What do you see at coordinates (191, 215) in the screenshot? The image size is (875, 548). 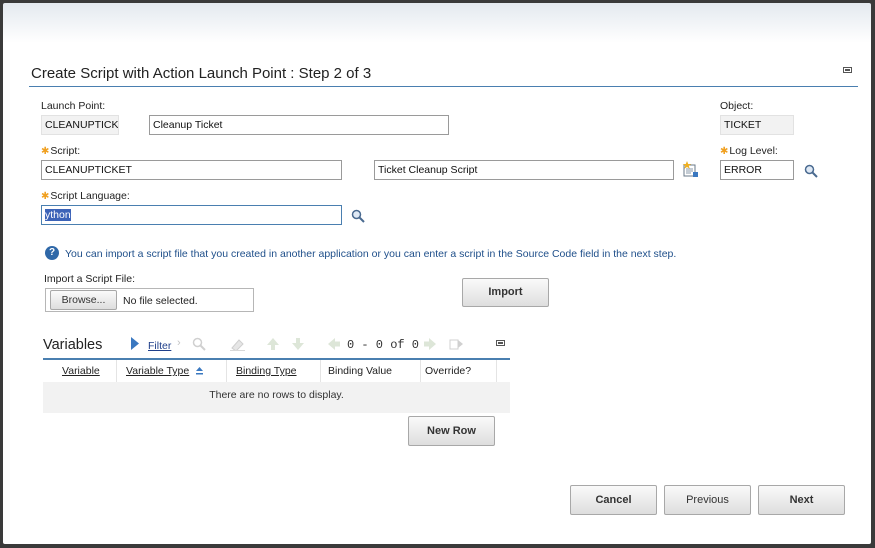 I see `script-language-field: ython` at bounding box center [191, 215].